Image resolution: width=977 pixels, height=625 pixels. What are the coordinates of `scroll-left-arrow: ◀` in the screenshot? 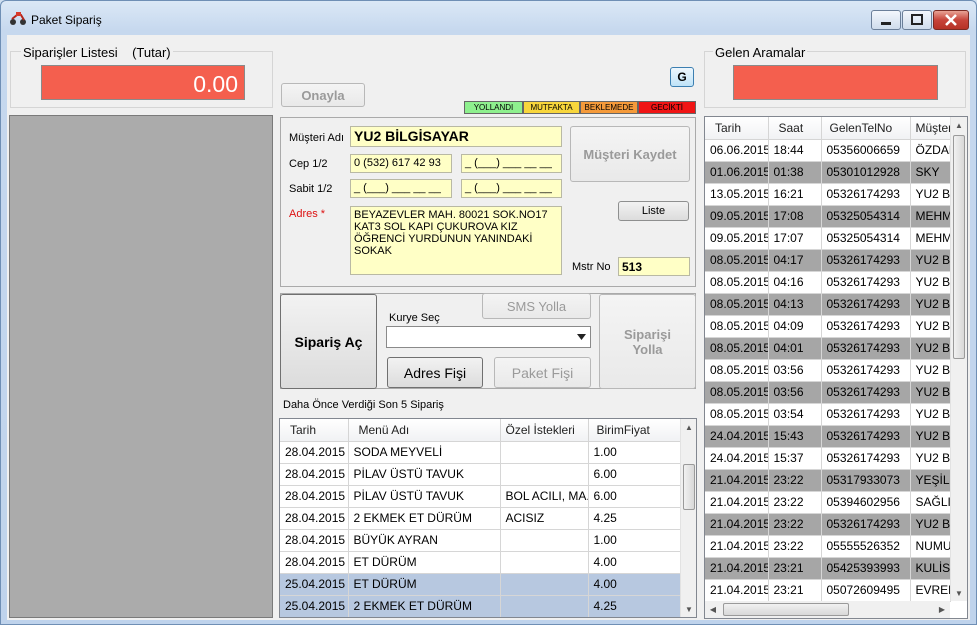 It's located at (713, 609).